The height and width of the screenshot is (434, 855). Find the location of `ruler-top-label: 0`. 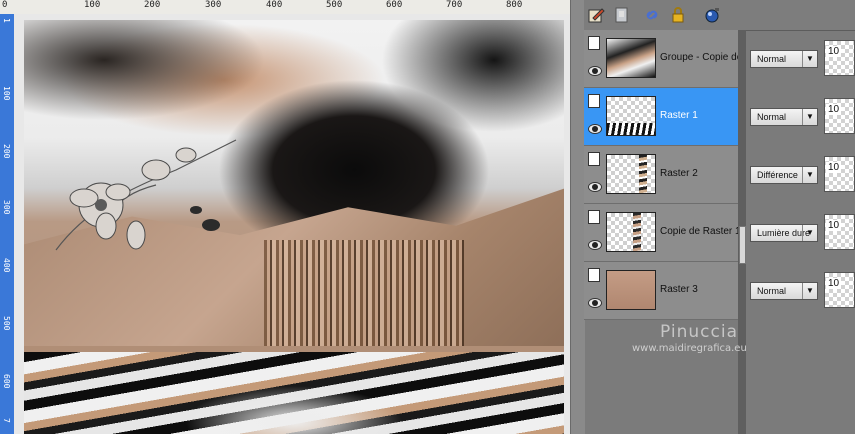

ruler-top-label: 0 is located at coordinates (5, 5).